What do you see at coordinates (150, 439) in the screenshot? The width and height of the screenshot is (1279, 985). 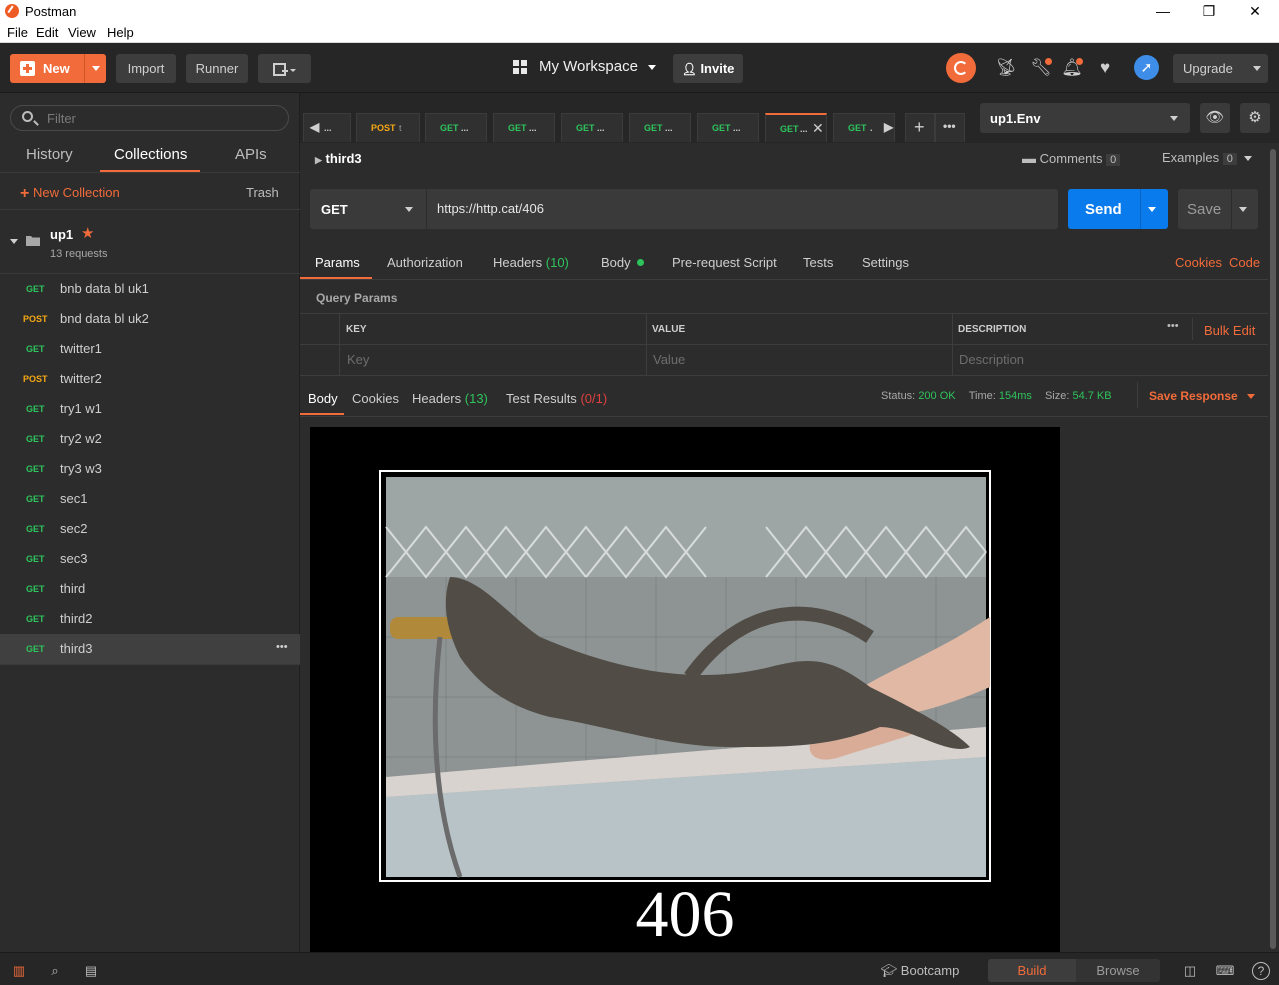 I see `request-item: GET try2 w2` at bounding box center [150, 439].